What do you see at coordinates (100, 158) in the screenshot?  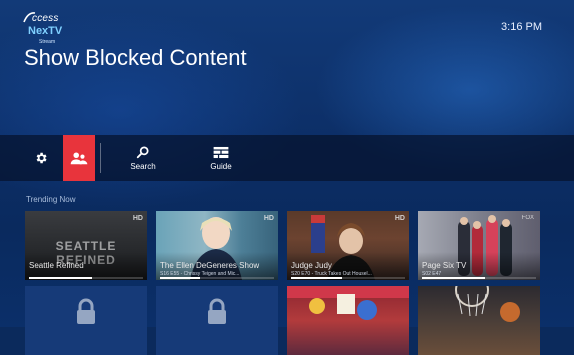 I see `nav-divider` at bounding box center [100, 158].